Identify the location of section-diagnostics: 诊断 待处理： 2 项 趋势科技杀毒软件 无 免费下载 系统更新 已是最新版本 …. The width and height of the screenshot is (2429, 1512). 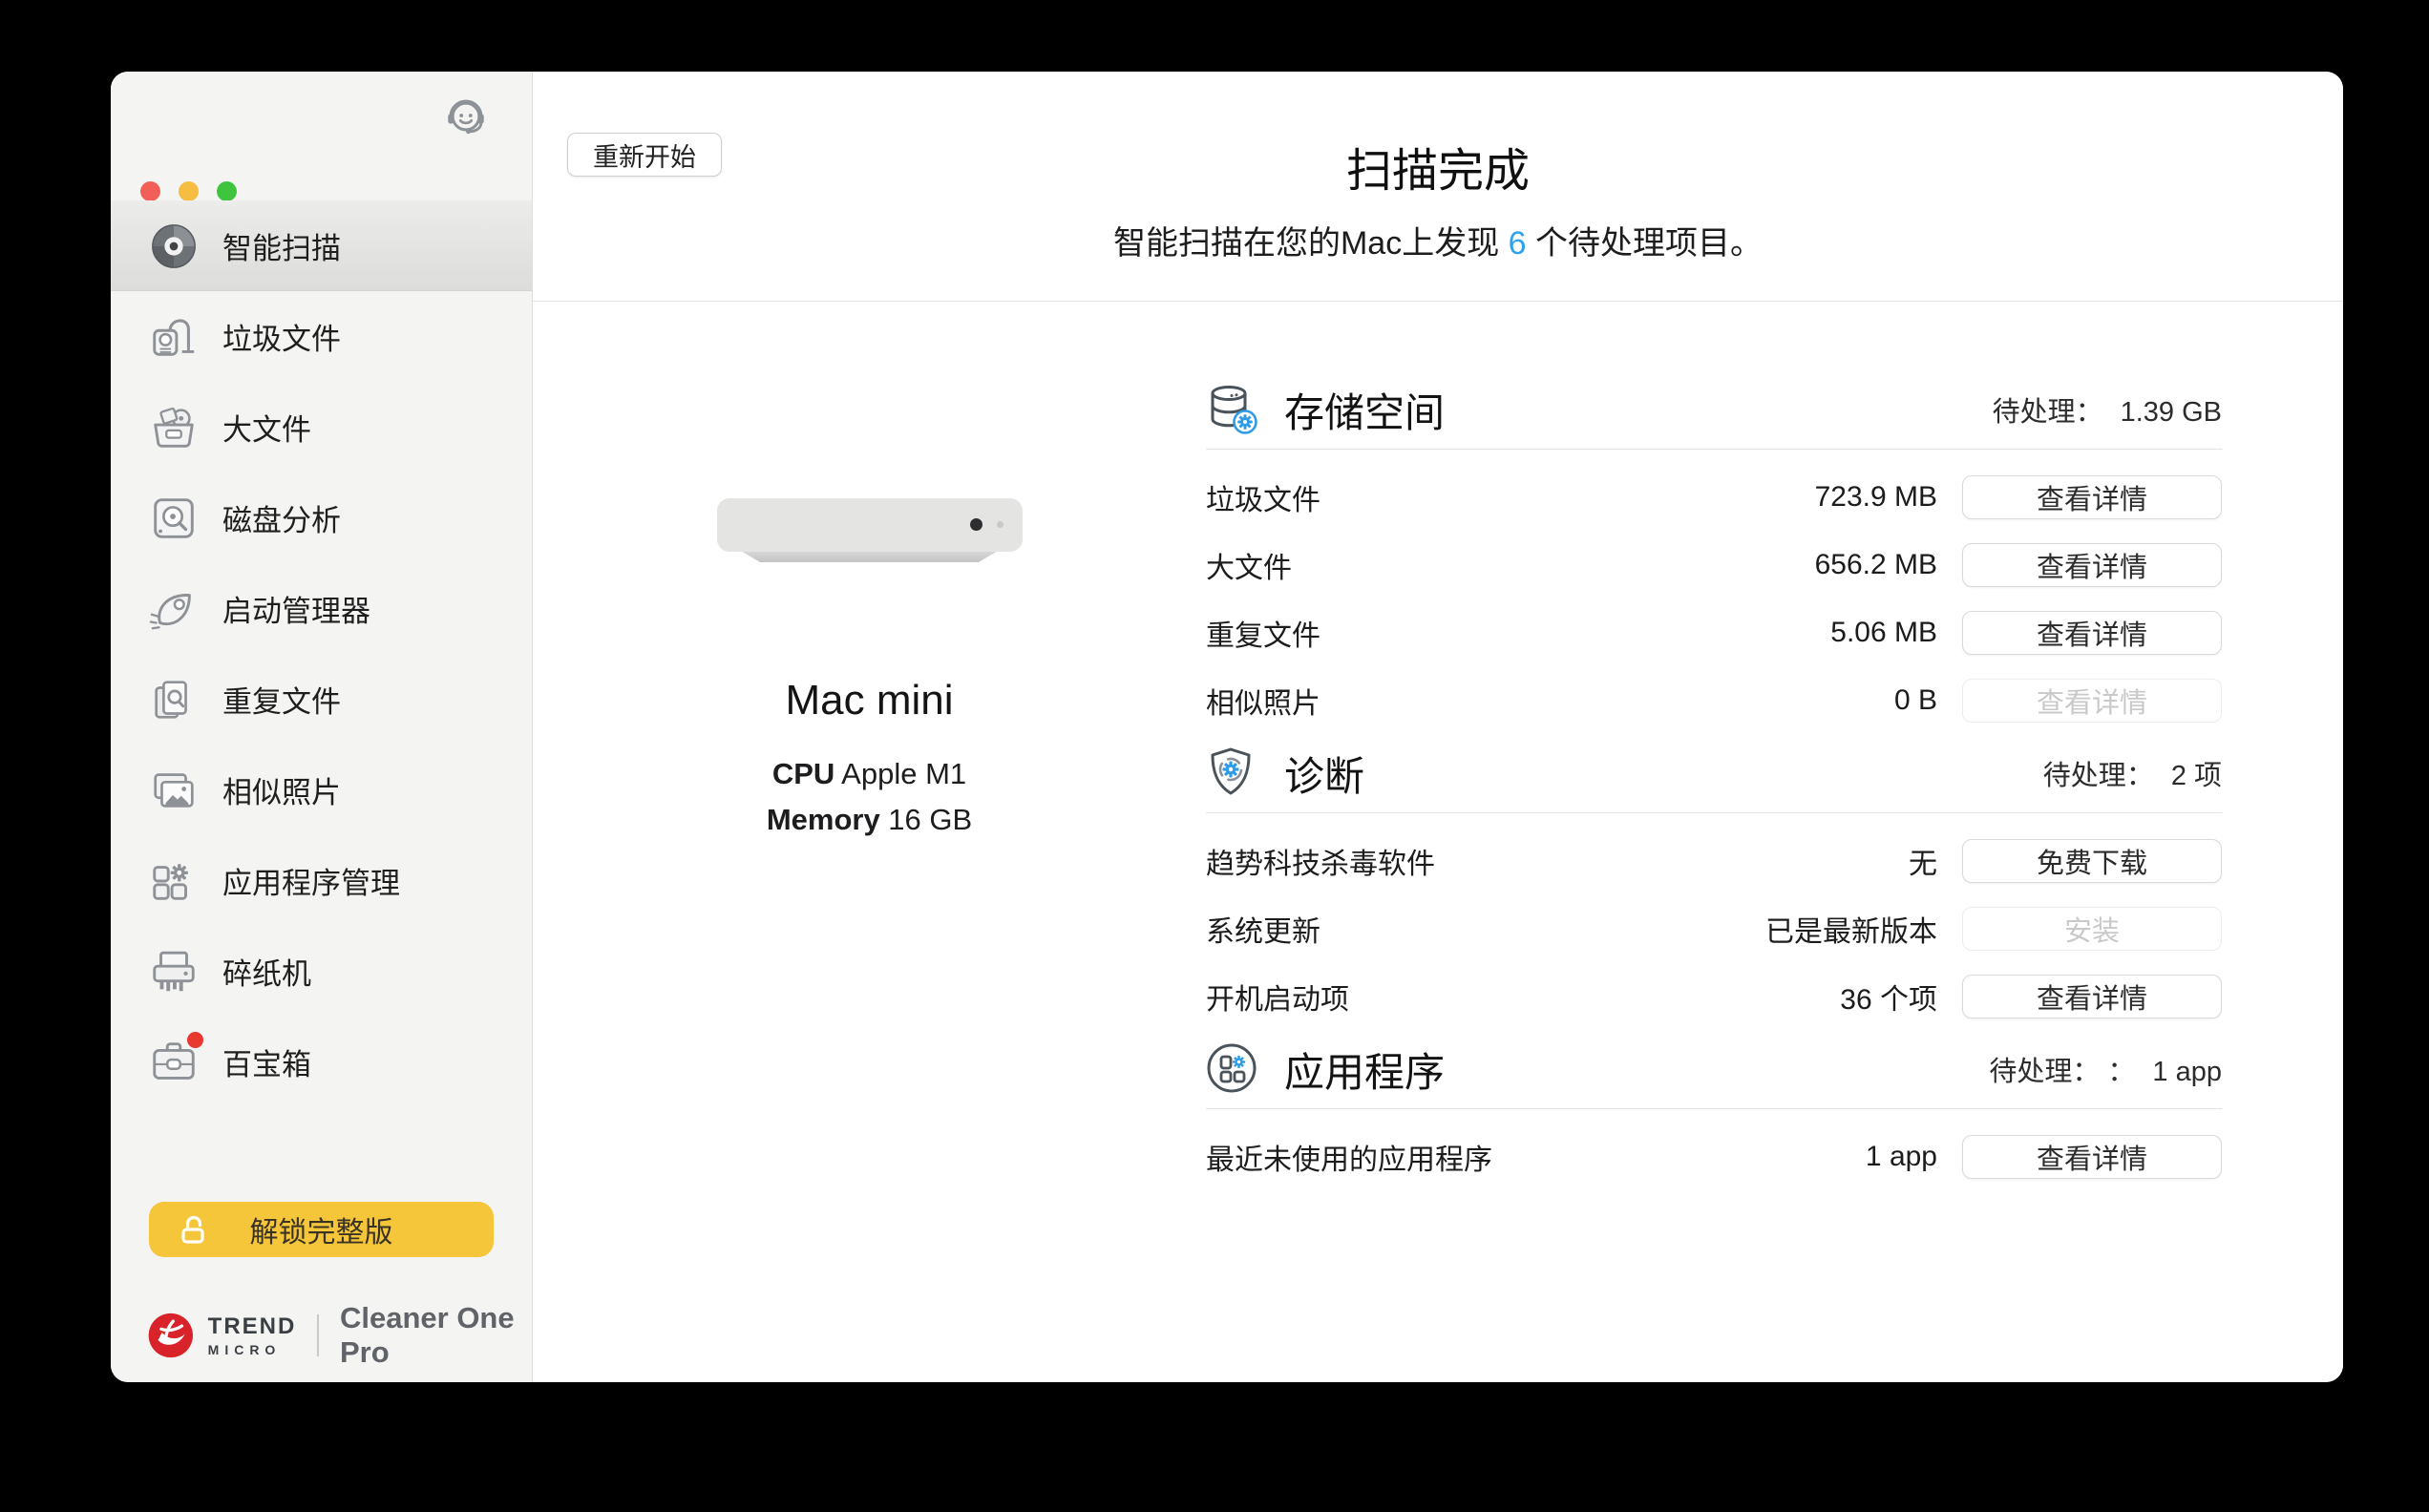
(1714, 882).